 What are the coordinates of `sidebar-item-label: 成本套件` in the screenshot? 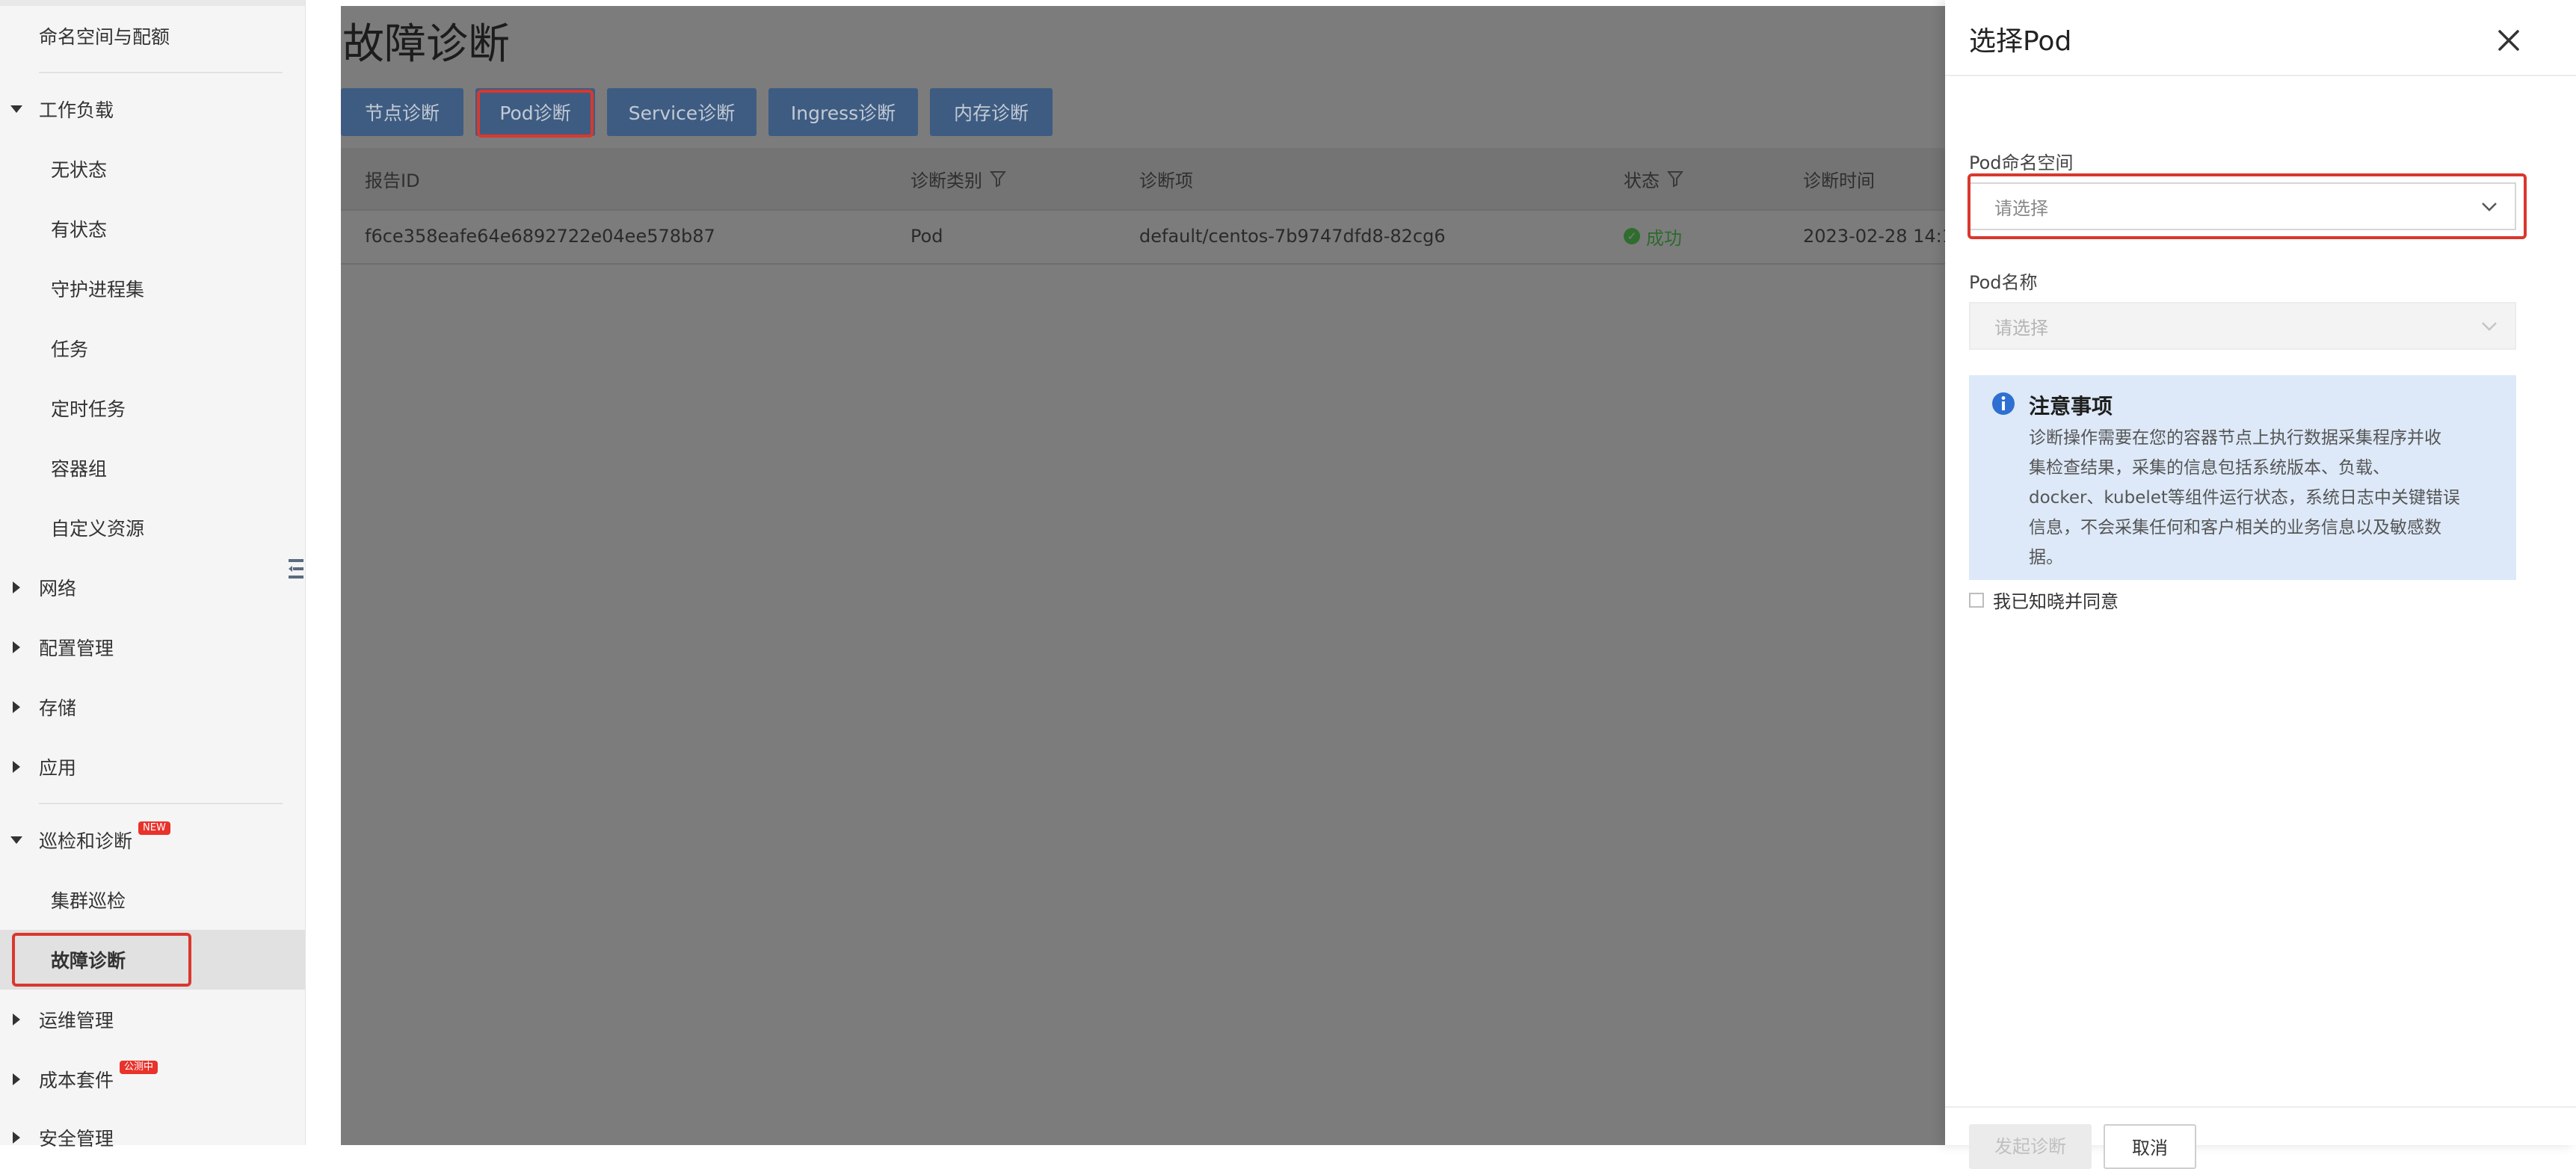 It's located at (76, 1080).